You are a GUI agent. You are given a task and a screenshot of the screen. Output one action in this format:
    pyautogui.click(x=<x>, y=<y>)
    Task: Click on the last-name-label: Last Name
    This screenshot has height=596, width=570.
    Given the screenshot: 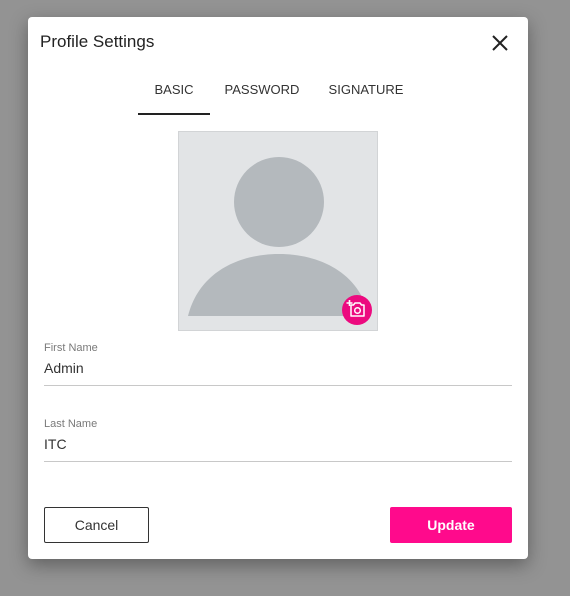 What is the action you would take?
    pyautogui.click(x=71, y=424)
    